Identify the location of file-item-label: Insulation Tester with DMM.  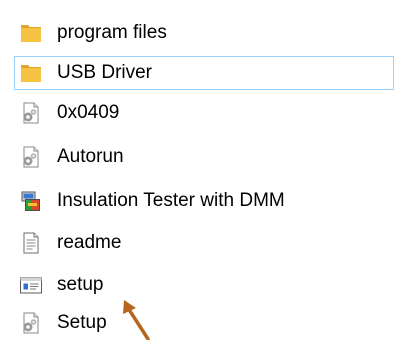
(171, 200).